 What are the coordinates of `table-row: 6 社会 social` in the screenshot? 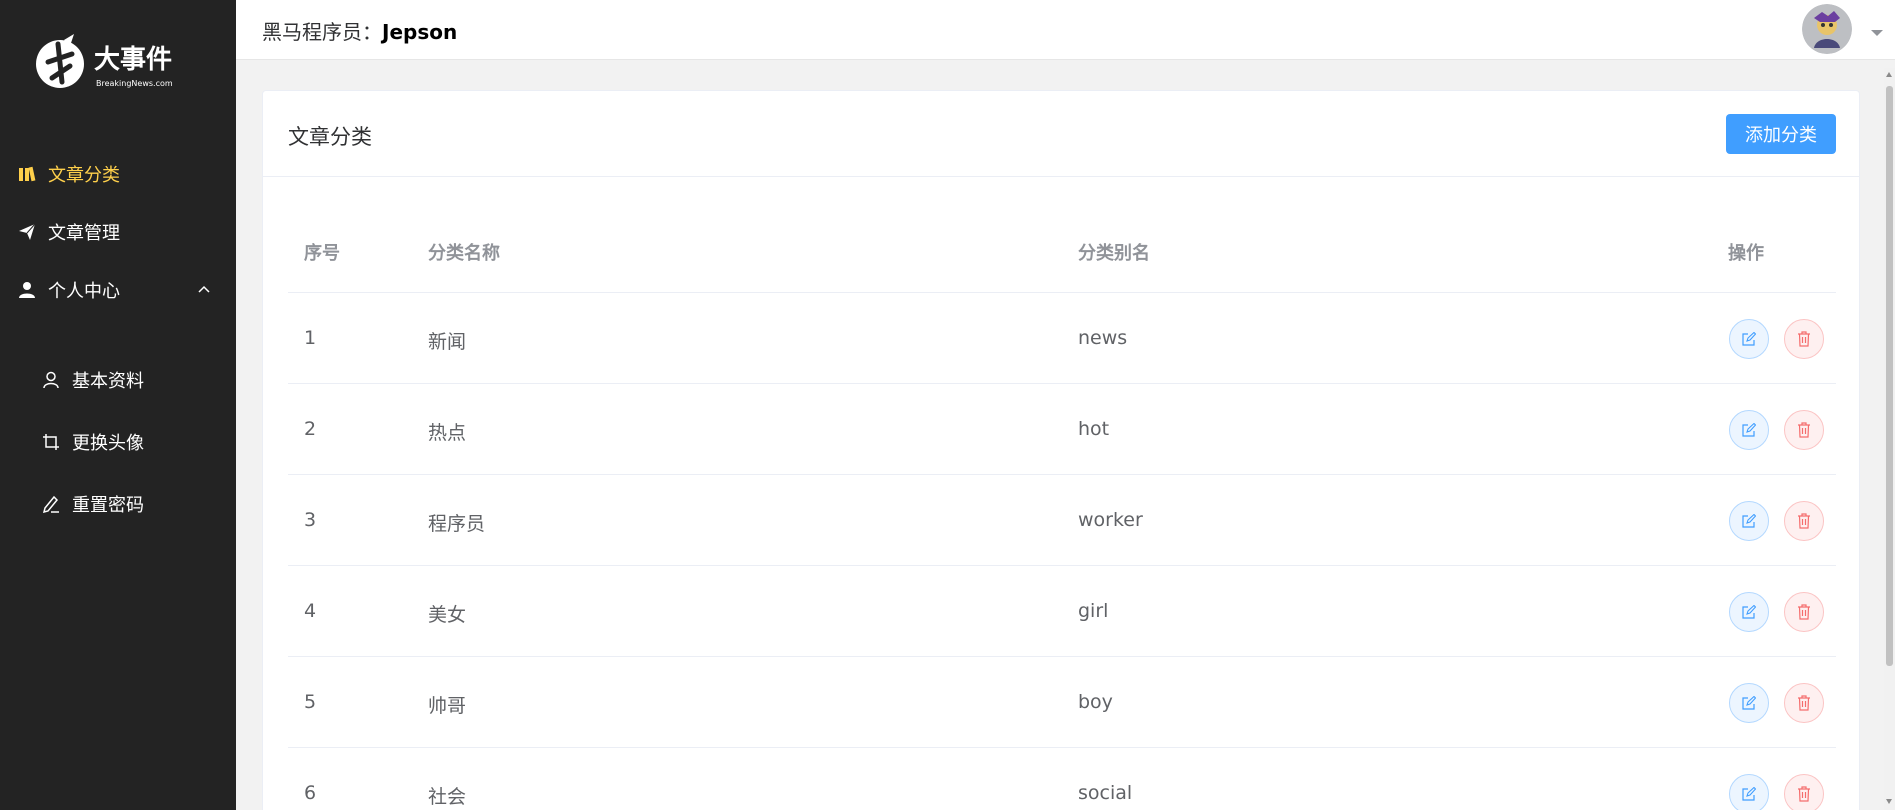 It's located at (1062, 779).